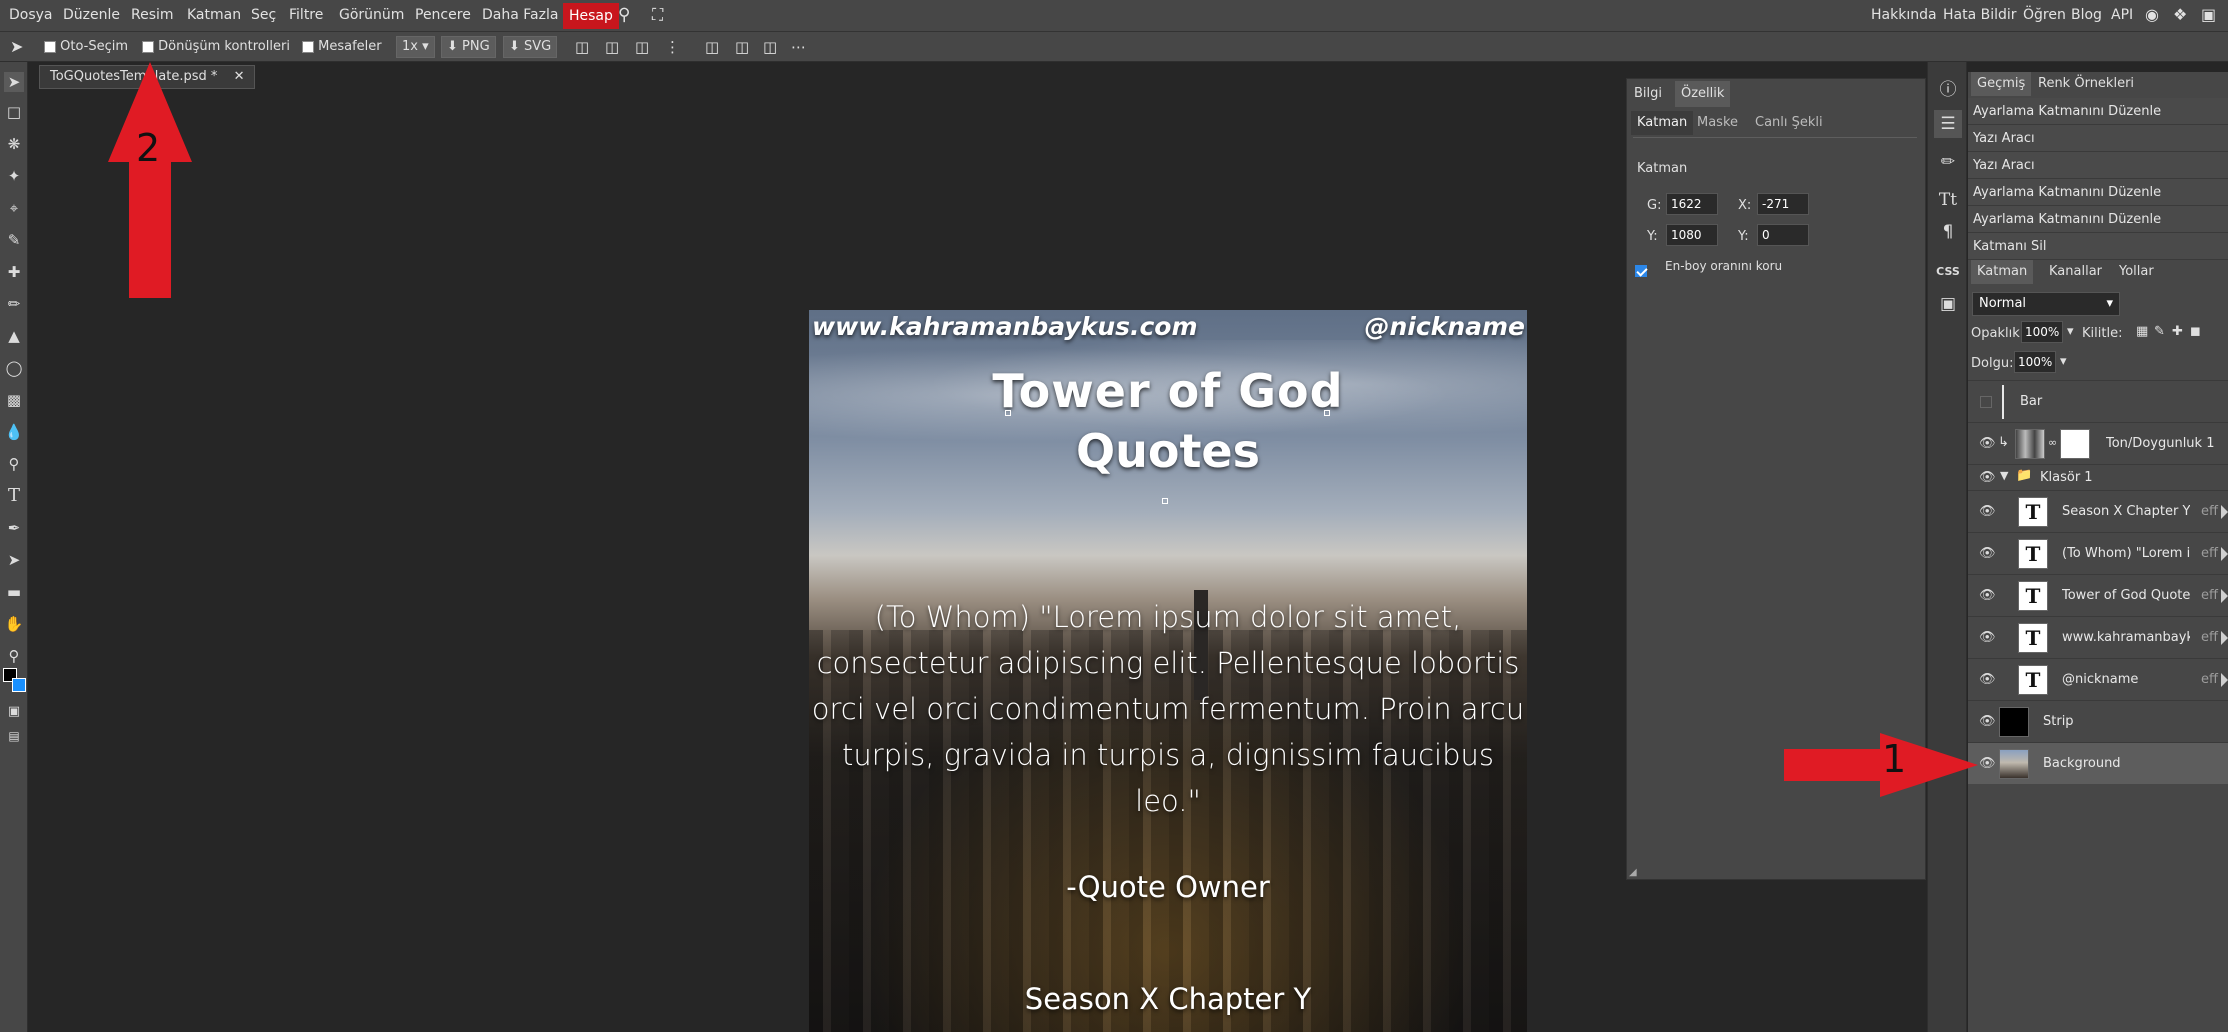 The width and height of the screenshot is (2228, 1032). Describe the element at coordinates (14, 432) in the screenshot. I see `blur-tool-icon: 💧` at that location.